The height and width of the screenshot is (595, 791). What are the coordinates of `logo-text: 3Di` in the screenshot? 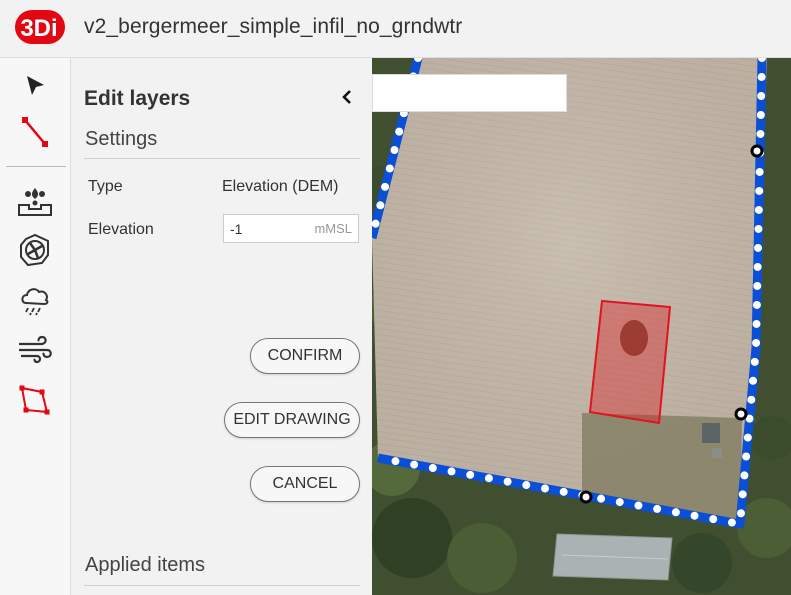 It's located at (38, 28).